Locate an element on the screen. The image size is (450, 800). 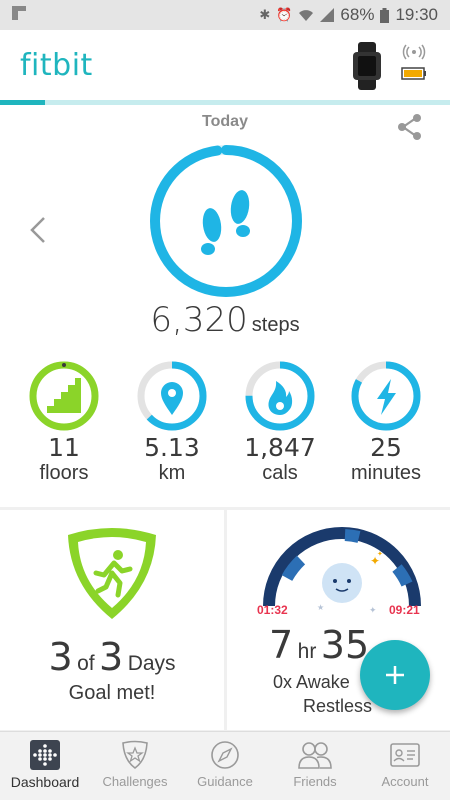
plus-icon is located at coordinates (395, 675).